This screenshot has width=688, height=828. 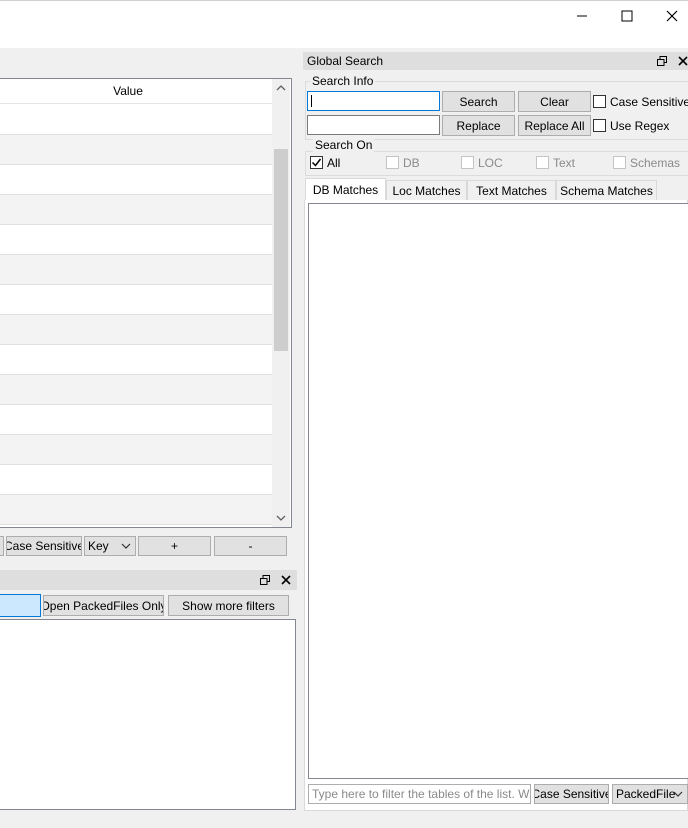 What do you see at coordinates (2, 546) in the screenshot?
I see `filter-input-edge` at bounding box center [2, 546].